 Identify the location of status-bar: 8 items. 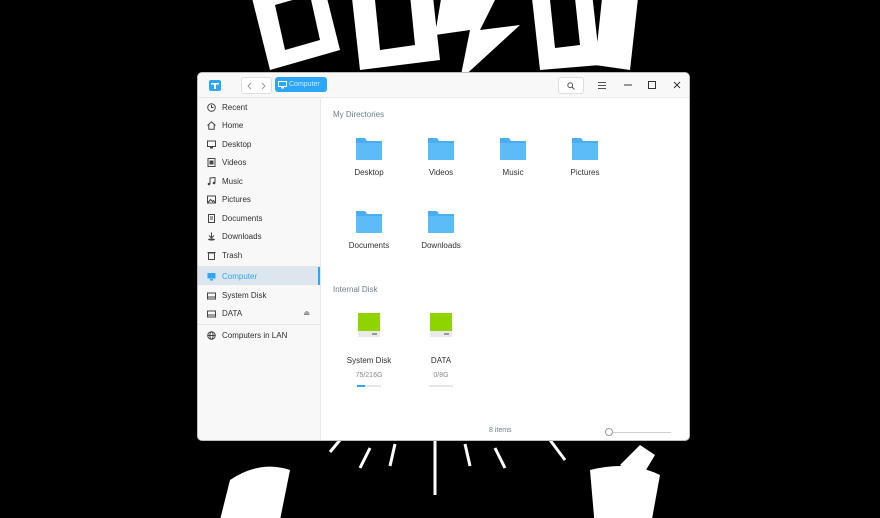
(505, 432).